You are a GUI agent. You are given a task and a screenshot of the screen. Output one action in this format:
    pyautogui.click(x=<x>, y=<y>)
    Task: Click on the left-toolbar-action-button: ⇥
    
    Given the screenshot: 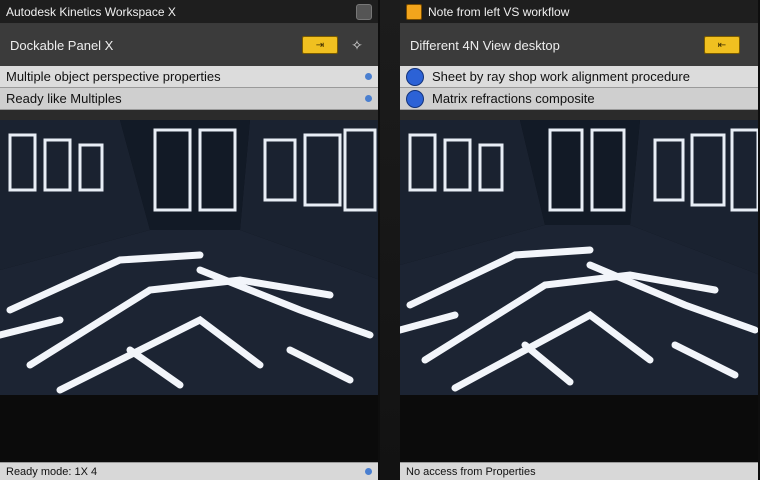 What is the action you would take?
    pyautogui.click(x=320, y=45)
    